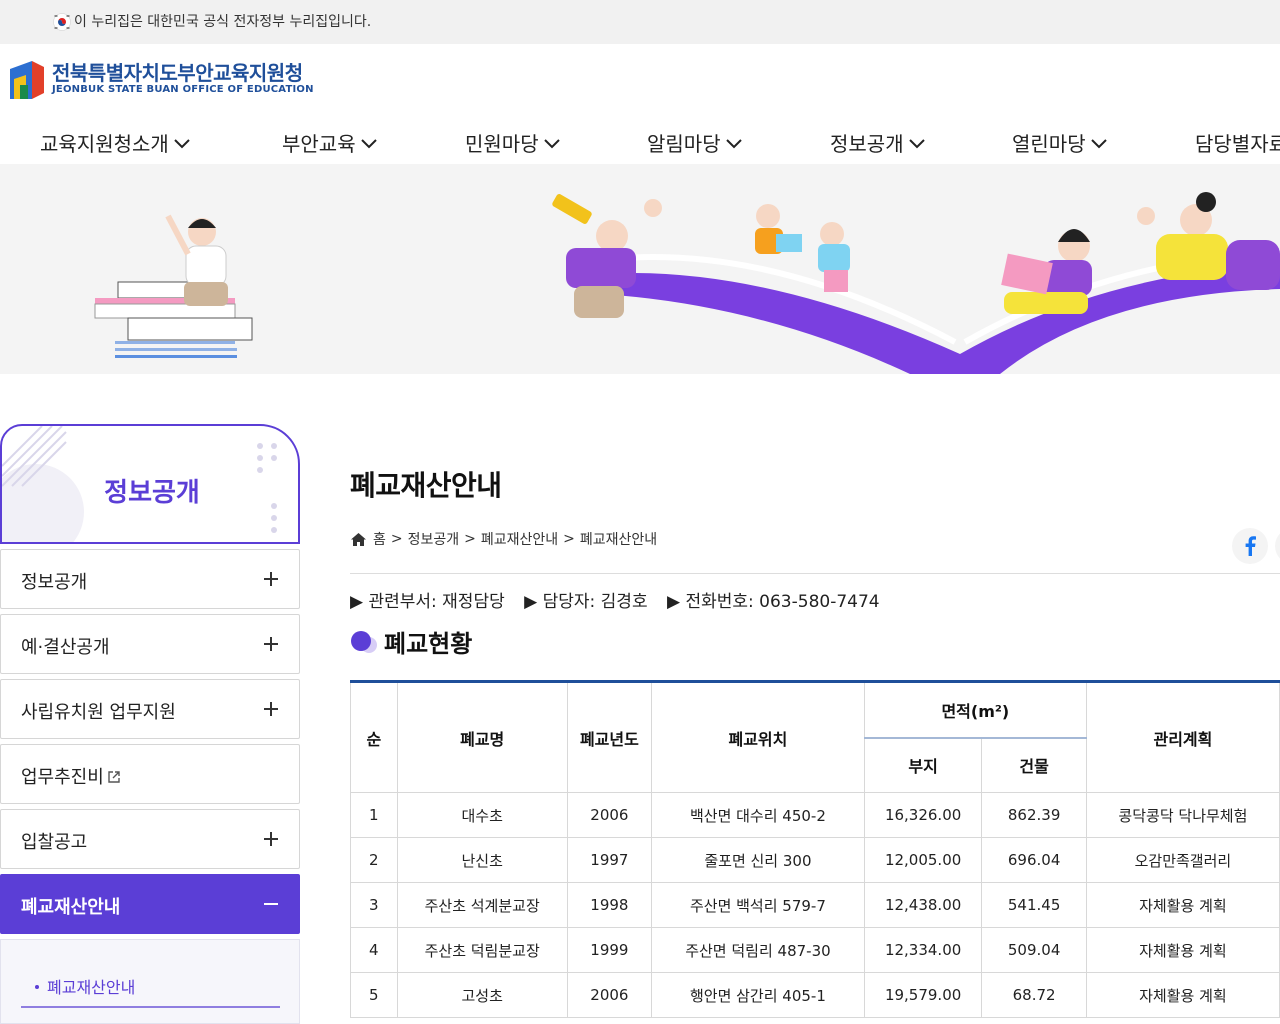 This screenshot has width=1280, height=1024. I want to click on cell-building: 862.39, so click(1034, 815).